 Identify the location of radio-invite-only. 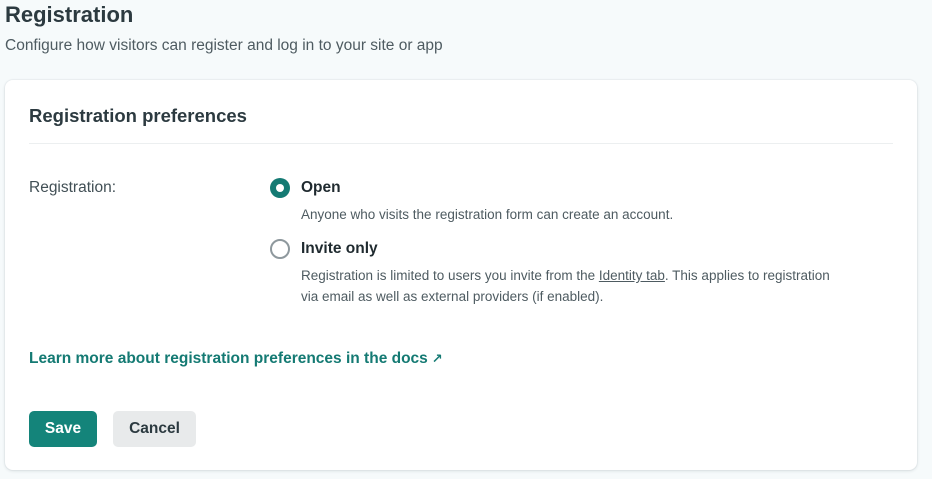
(280, 249).